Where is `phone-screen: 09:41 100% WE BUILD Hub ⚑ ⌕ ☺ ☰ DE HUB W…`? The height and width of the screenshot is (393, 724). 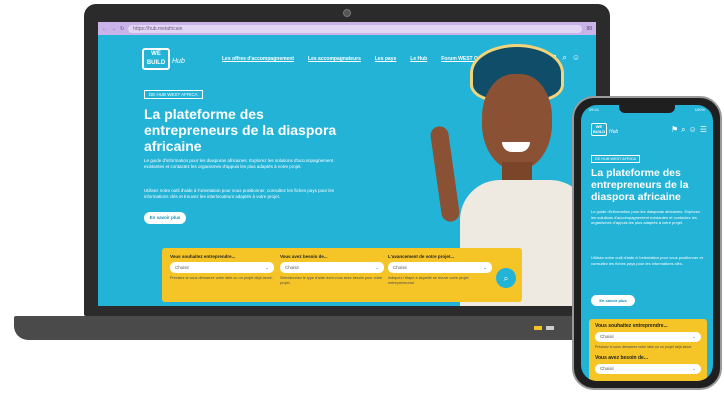
phone-screen: 09:41 100% WE BUILD Hub ⚑ ⌕ ☺ ☰ DE HUB W… is located at coordinates (647, 243).